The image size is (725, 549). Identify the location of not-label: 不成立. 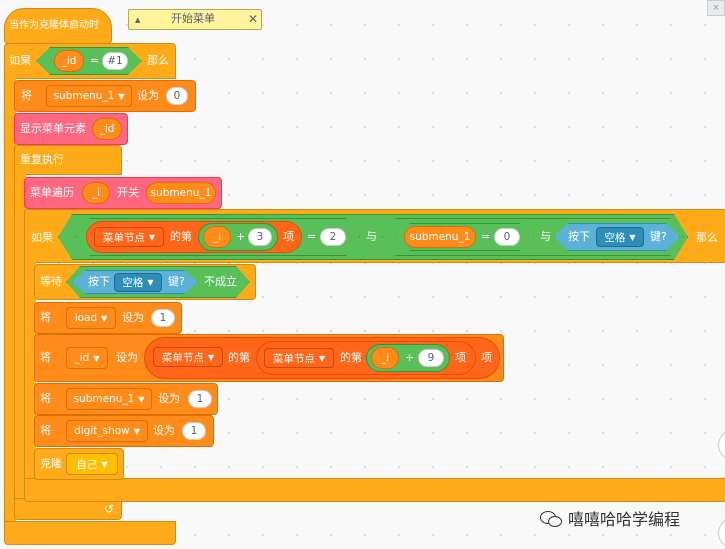
(220, 281).